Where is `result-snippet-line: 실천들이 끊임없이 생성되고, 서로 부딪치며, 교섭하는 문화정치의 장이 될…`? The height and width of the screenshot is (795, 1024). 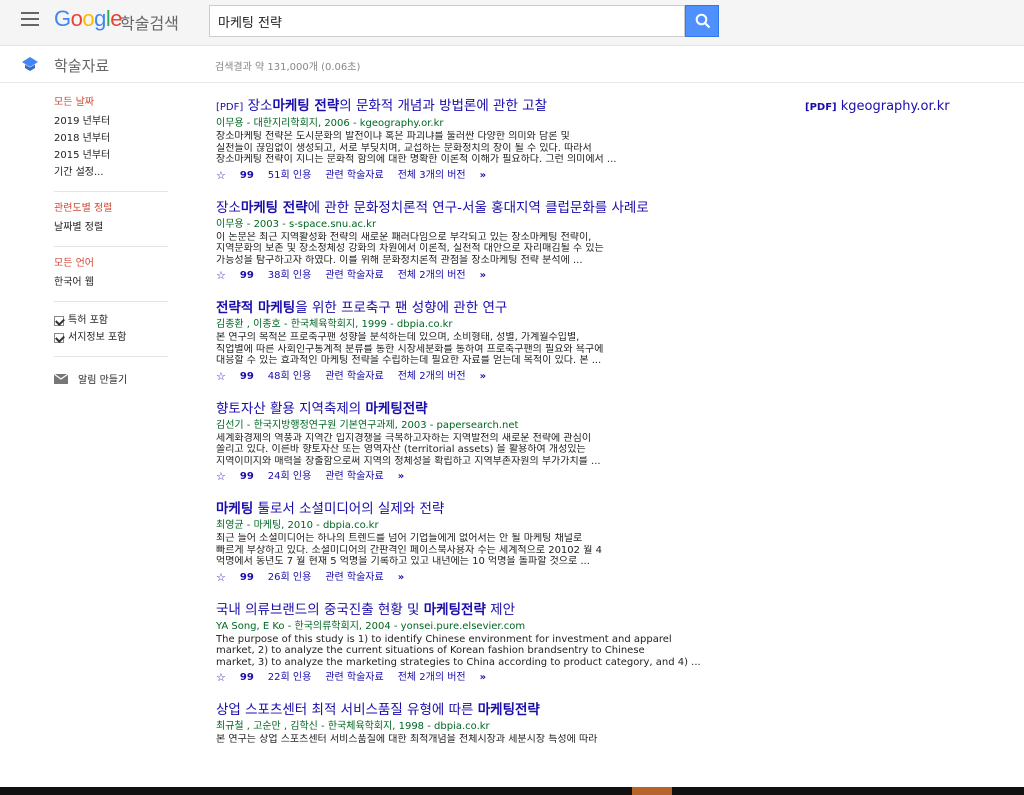
result-snippet-line: 실천들이 끊임없이 생성되고, 서로 부딪치며, 교섭하는 문화정치의 장이 될… is located at coordinates (404, 148).